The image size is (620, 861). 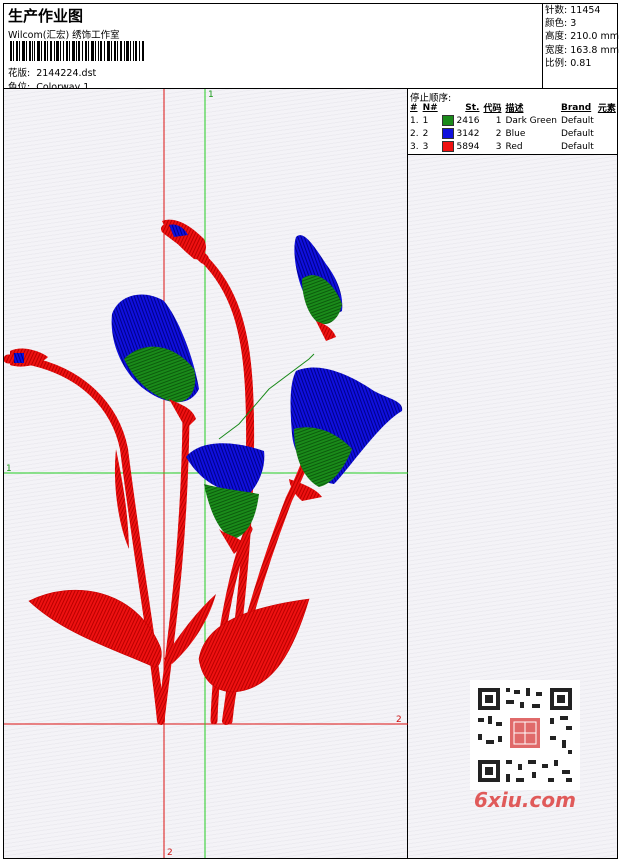 I want to click on col-index: #, so click(x=414, y=107).